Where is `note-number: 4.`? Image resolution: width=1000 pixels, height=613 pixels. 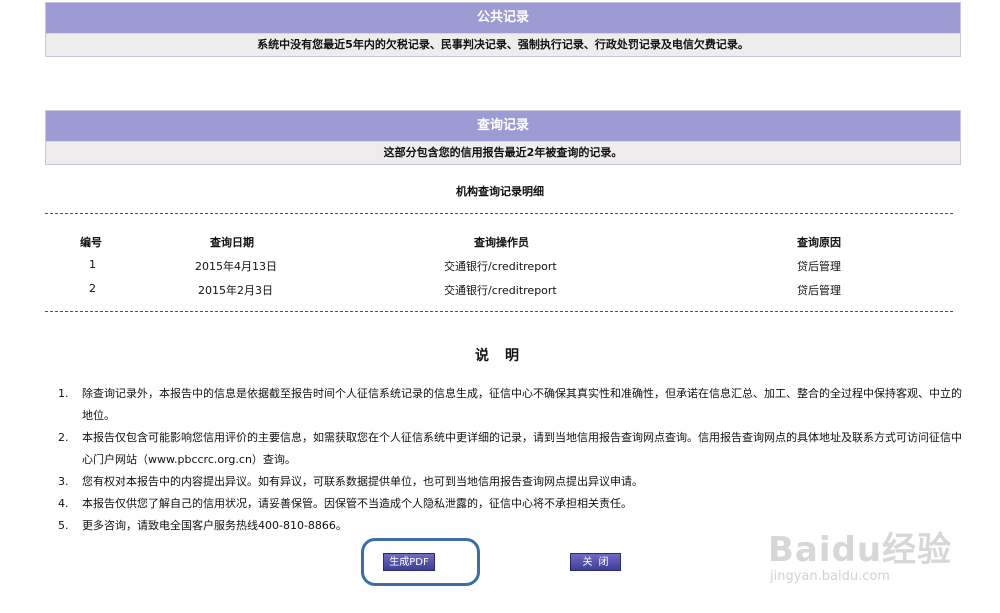 note-number: 4. is located at coordinates (63, 503).